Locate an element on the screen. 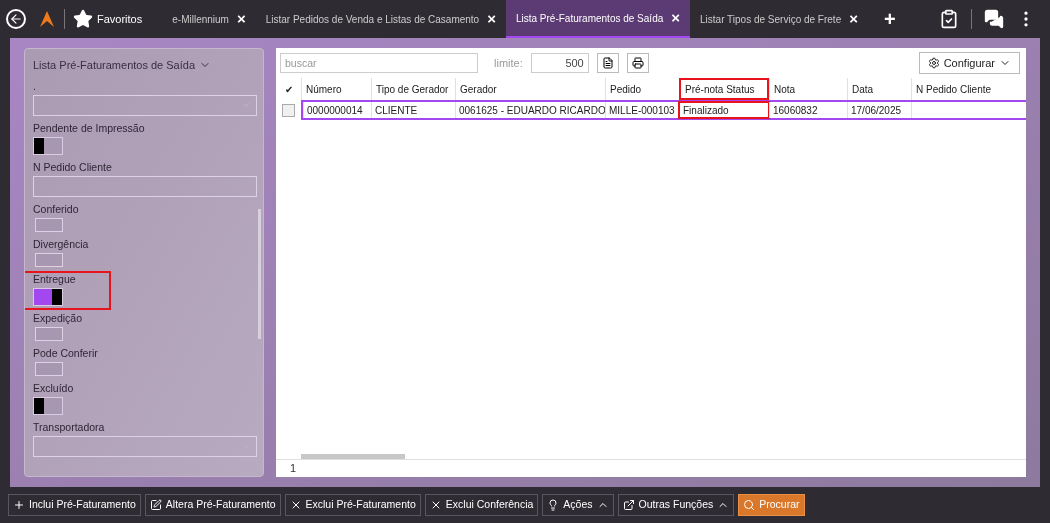 The image size is (1050, 523). configure-button: Configurar is located at coordinates (969, 63).